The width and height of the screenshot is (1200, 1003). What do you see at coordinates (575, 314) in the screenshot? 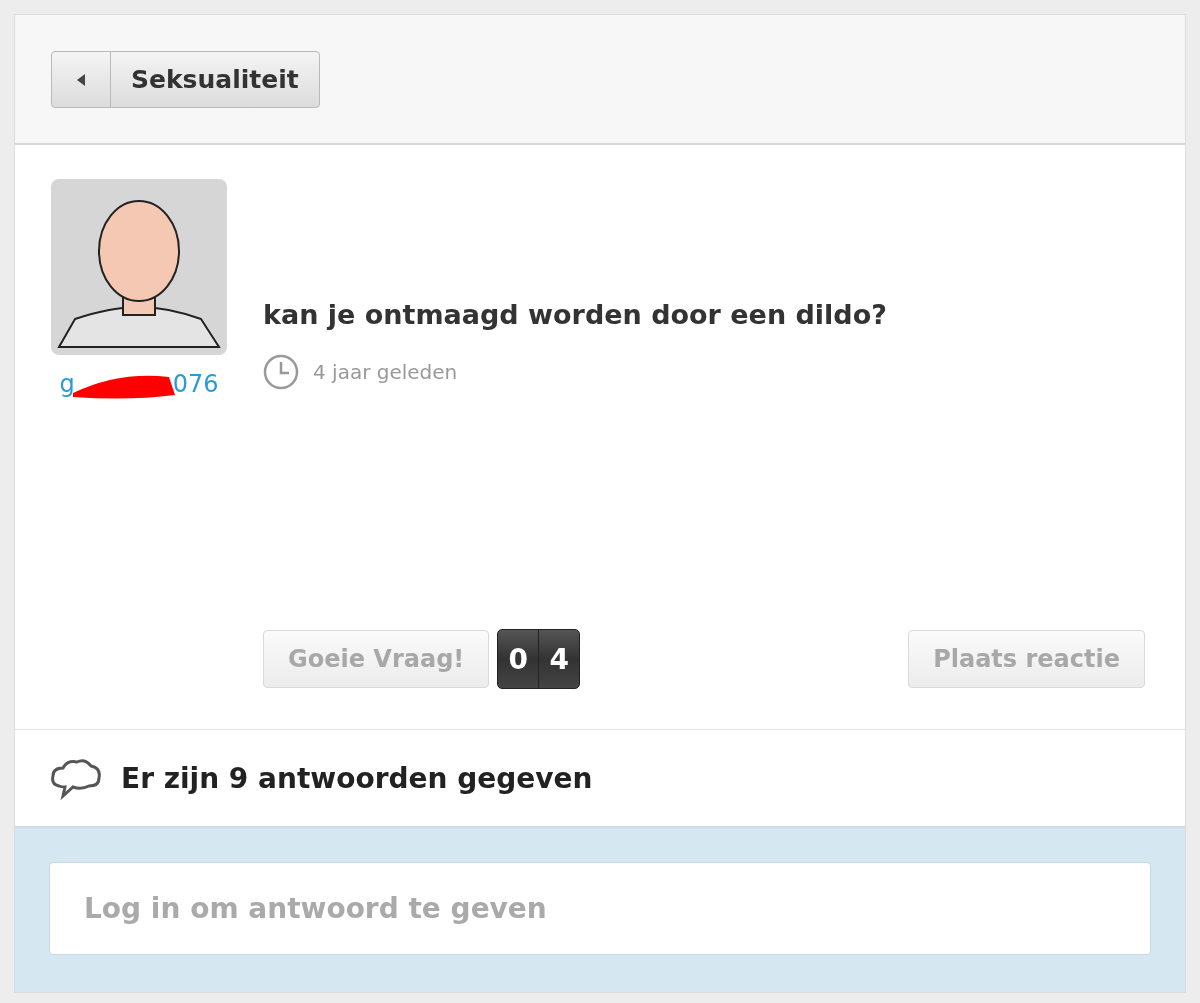
I see `question-title: kan je ontmaagd worden door een dildo?` at bounding box center [575, 314].